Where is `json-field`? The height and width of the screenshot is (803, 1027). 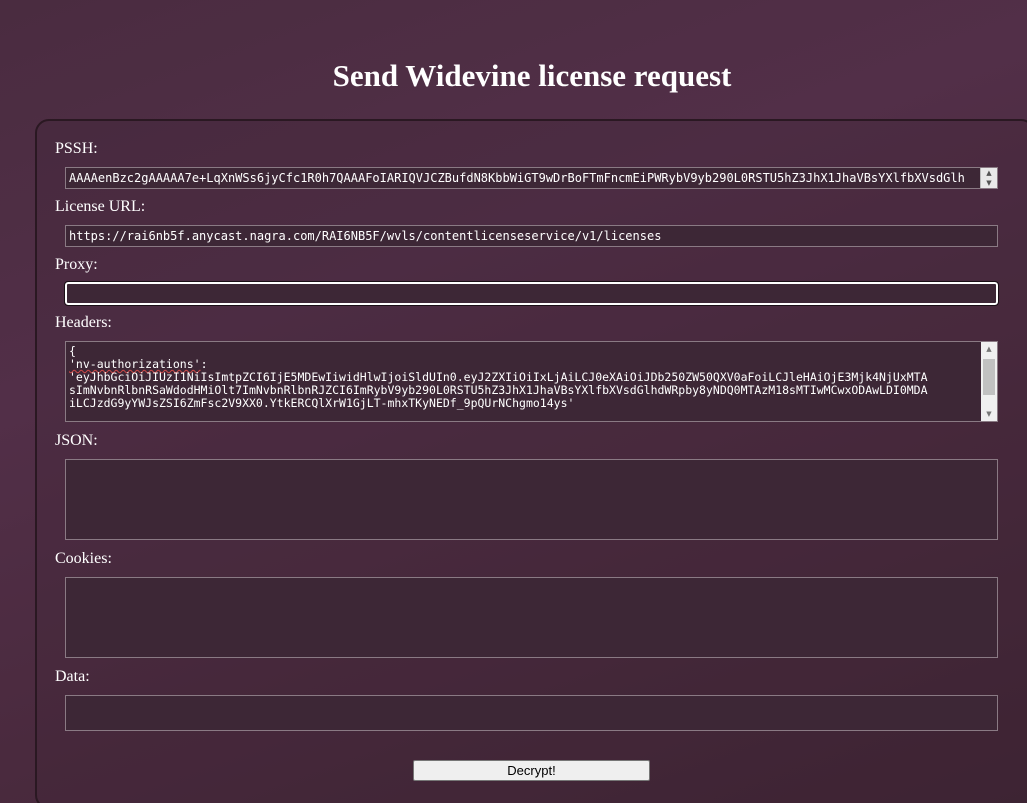
json-field is located at coordinates (531, 499).